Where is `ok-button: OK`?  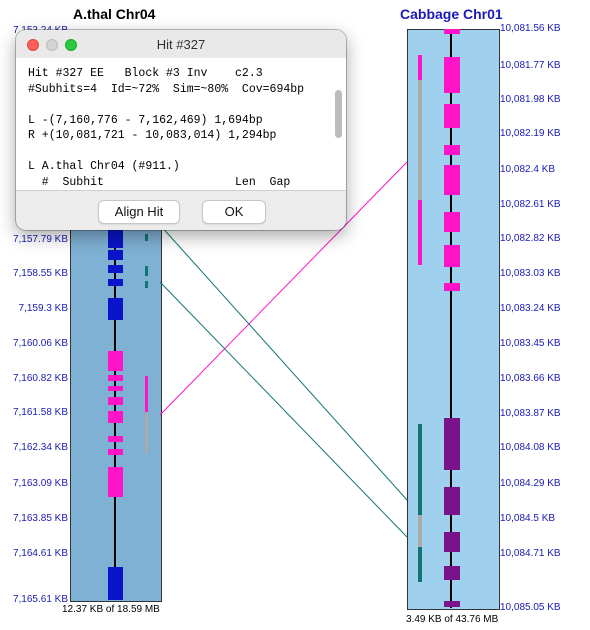 ok-button: OK is located at coordinates (234, 212).